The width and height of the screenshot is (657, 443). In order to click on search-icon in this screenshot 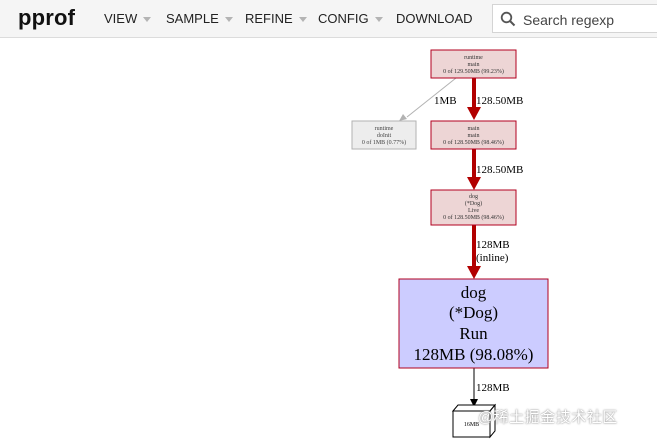, I will do `click(508, 19)`.